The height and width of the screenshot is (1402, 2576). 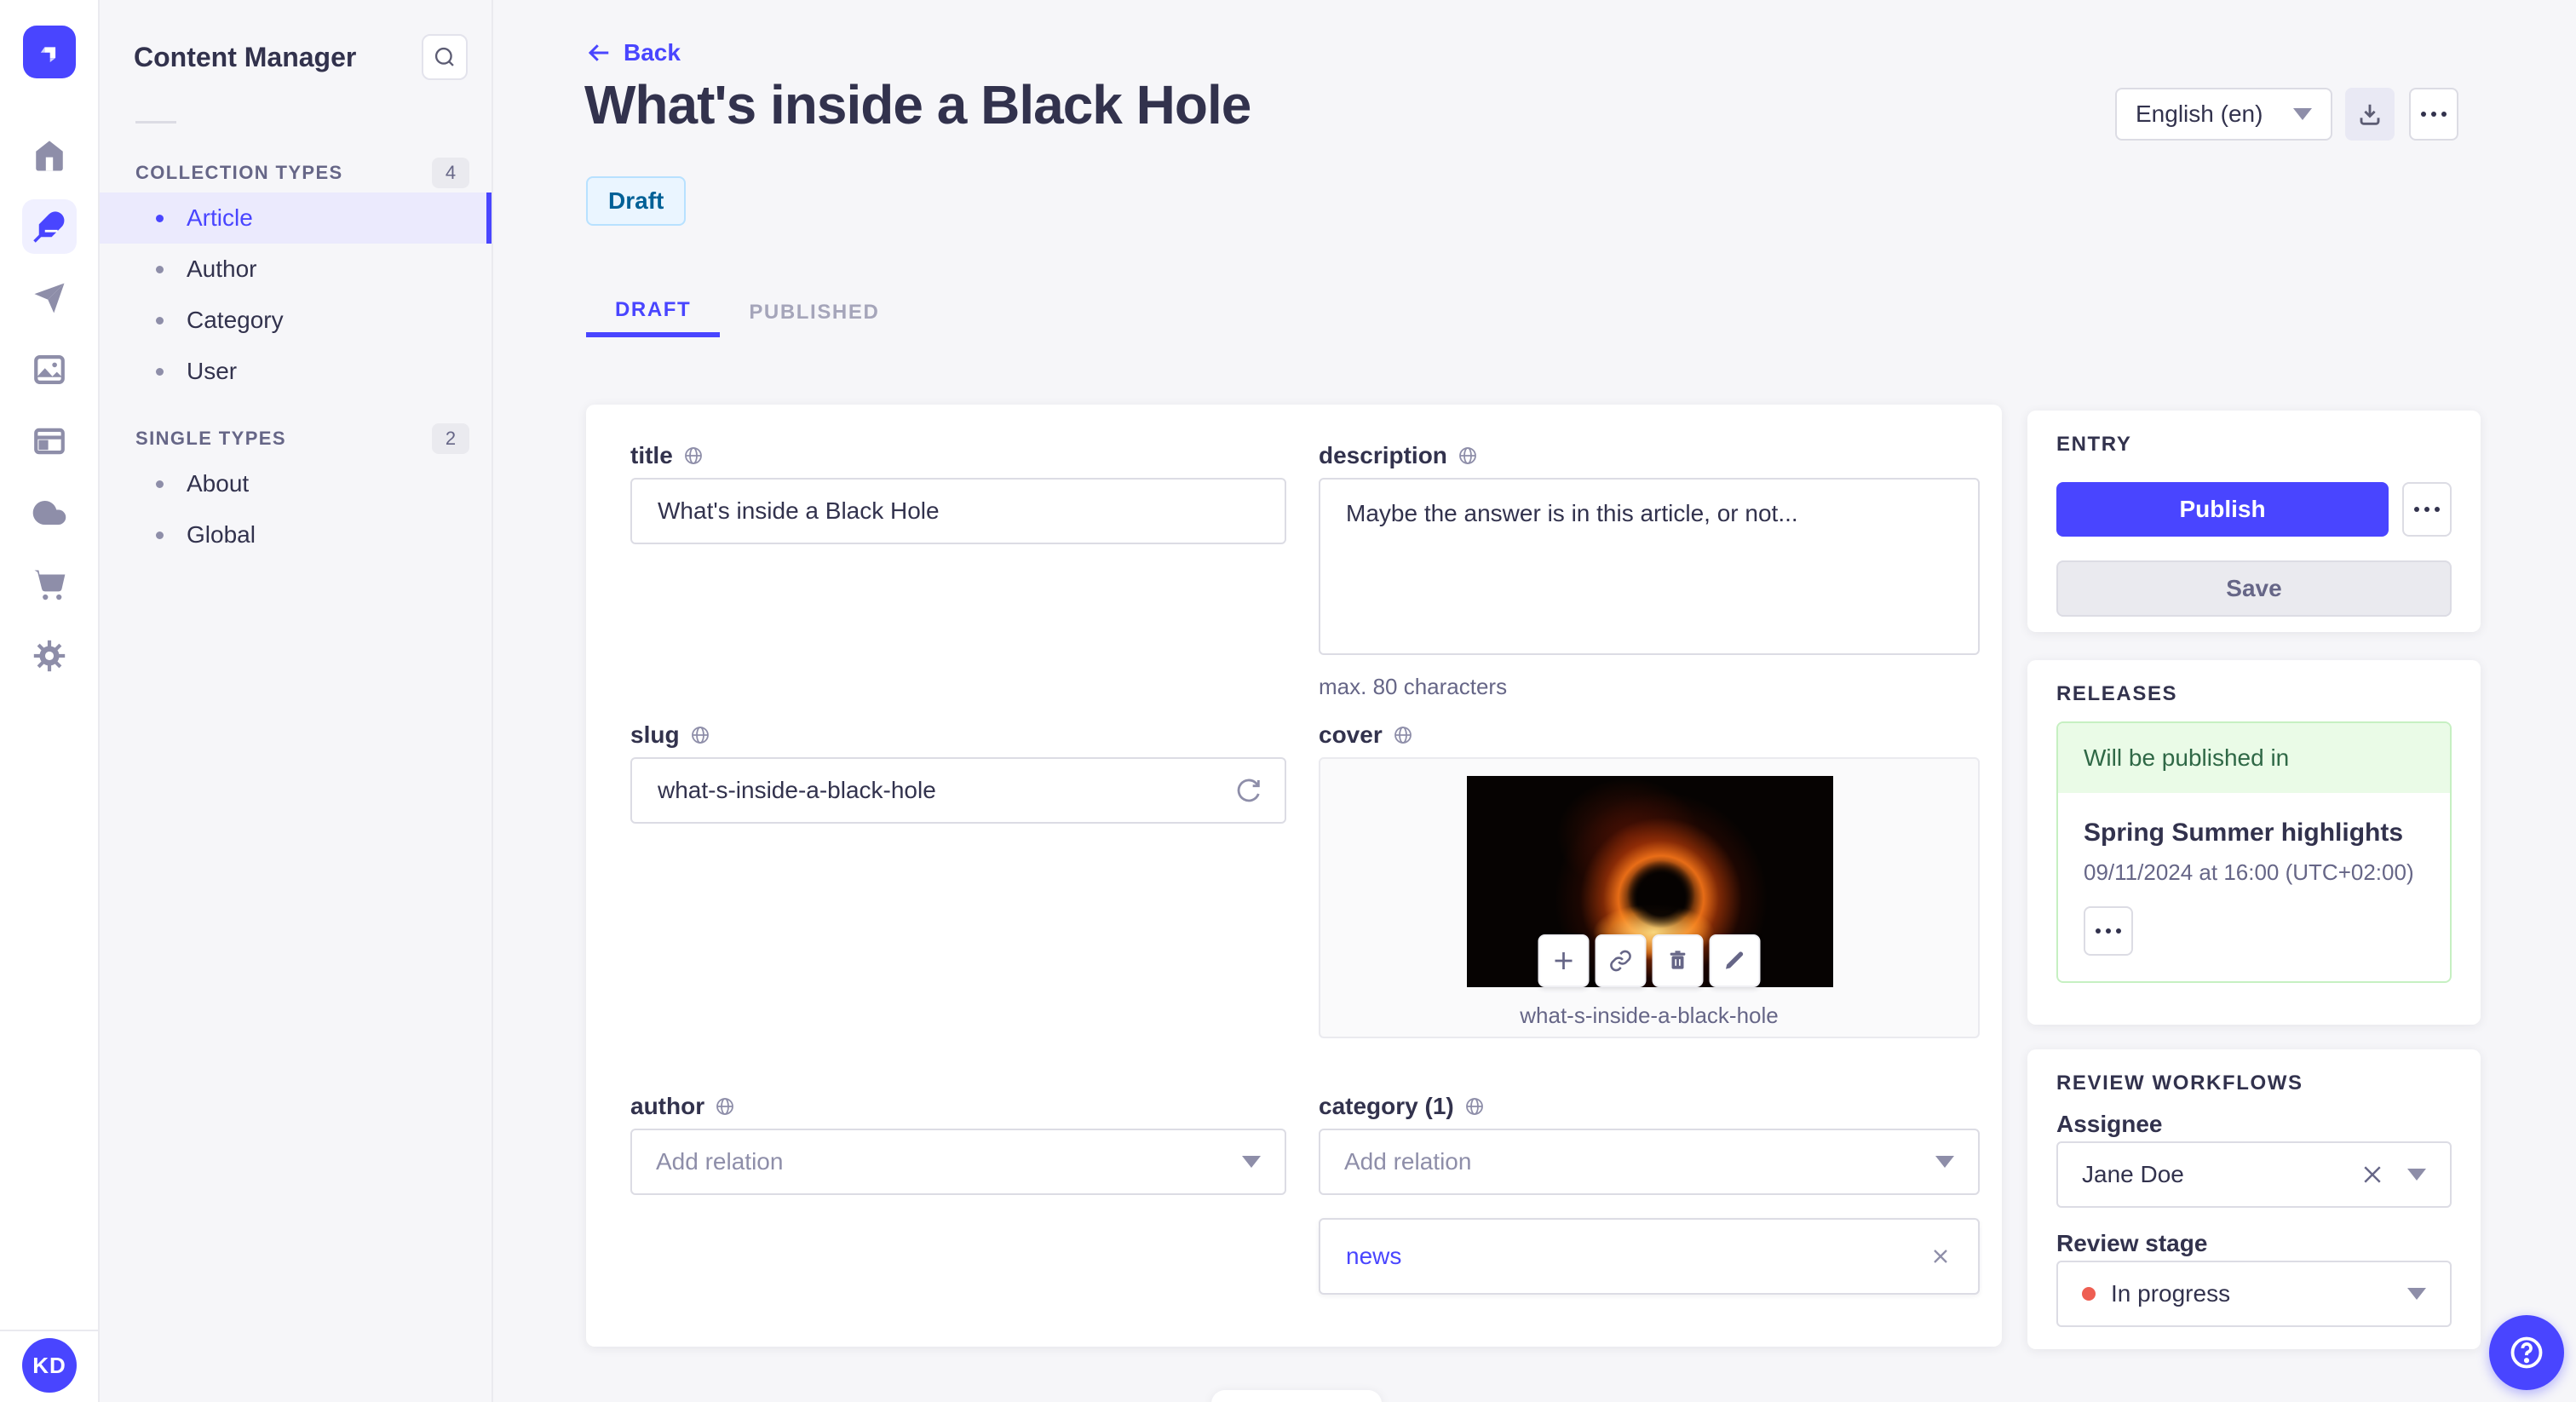 I want to click on user-avatar: KD, so click(x=50, y=1365).